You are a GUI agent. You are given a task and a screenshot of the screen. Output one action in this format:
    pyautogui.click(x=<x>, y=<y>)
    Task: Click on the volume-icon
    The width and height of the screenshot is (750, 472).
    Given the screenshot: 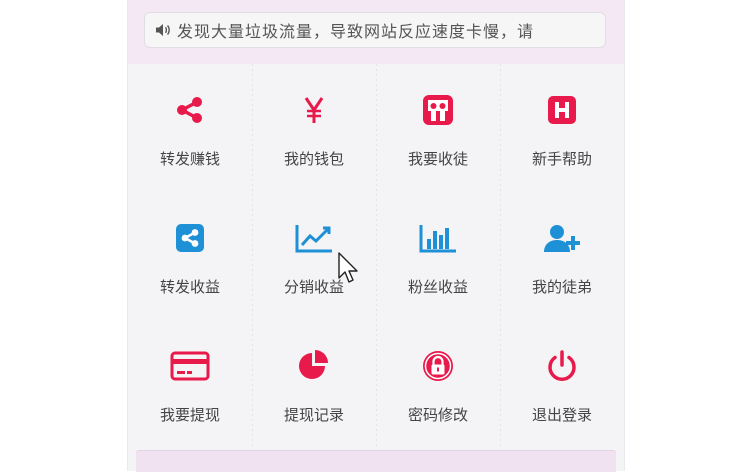 What is the action you would take?
    pyautogui.click(x=166, y=30)
    